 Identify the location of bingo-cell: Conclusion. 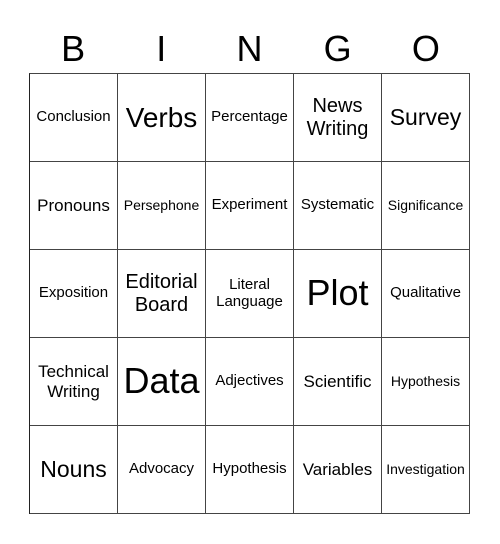
(74, 118).